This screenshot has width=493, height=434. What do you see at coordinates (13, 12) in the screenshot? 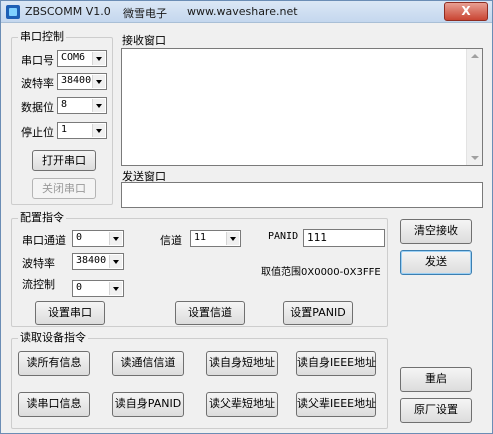
I see `app-logo-icon` at bounding box center [13, 12].